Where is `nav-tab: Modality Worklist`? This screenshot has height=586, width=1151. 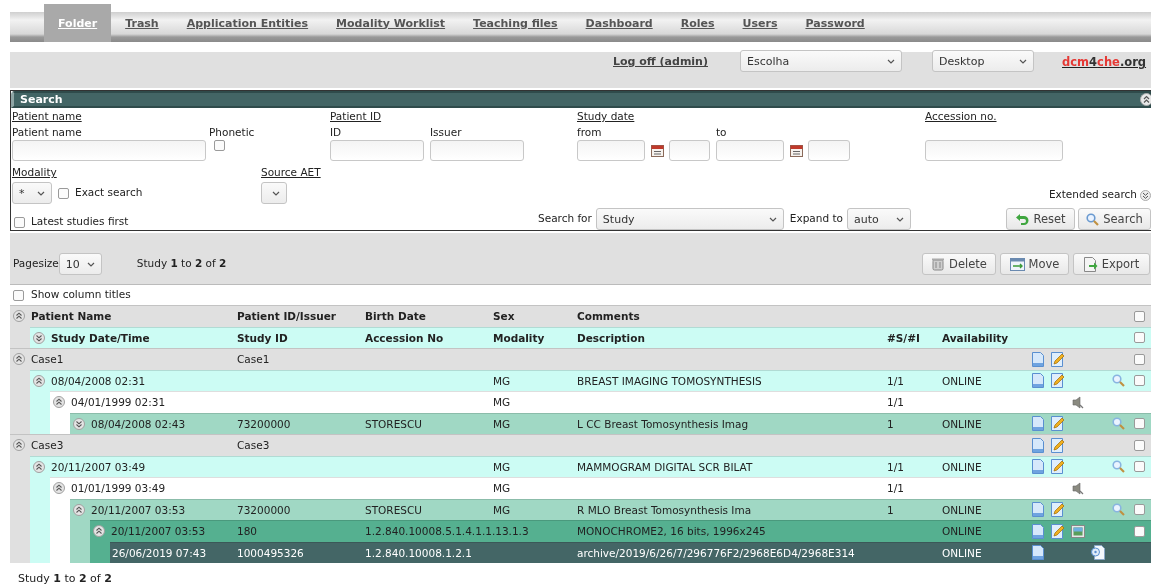 nav-tab: Modality Worklist is located at coordinates (391, 23).